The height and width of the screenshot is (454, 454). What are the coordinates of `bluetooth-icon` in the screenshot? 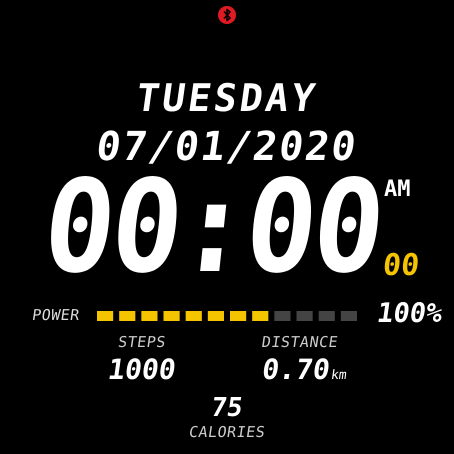 It's located at (227, 15).